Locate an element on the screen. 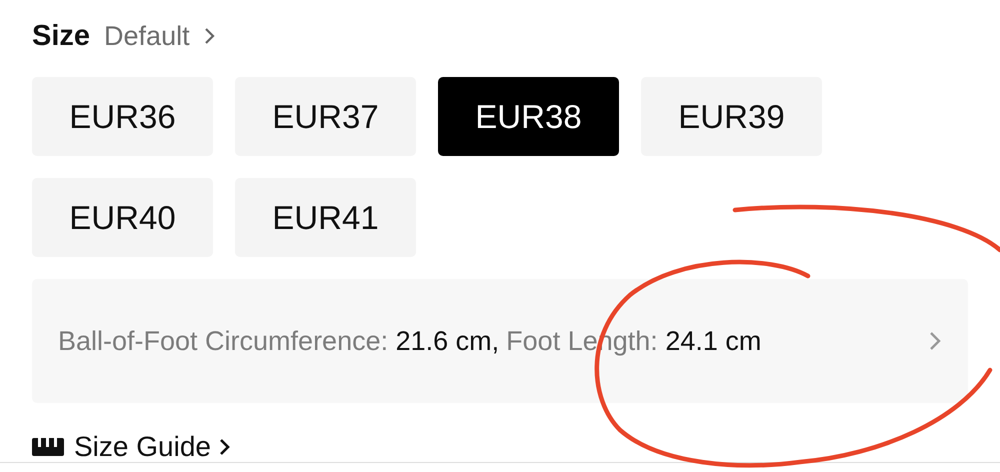 The image size is (1000, 472). size-guide-link: Size Guide is located at coordinates (131, 447).